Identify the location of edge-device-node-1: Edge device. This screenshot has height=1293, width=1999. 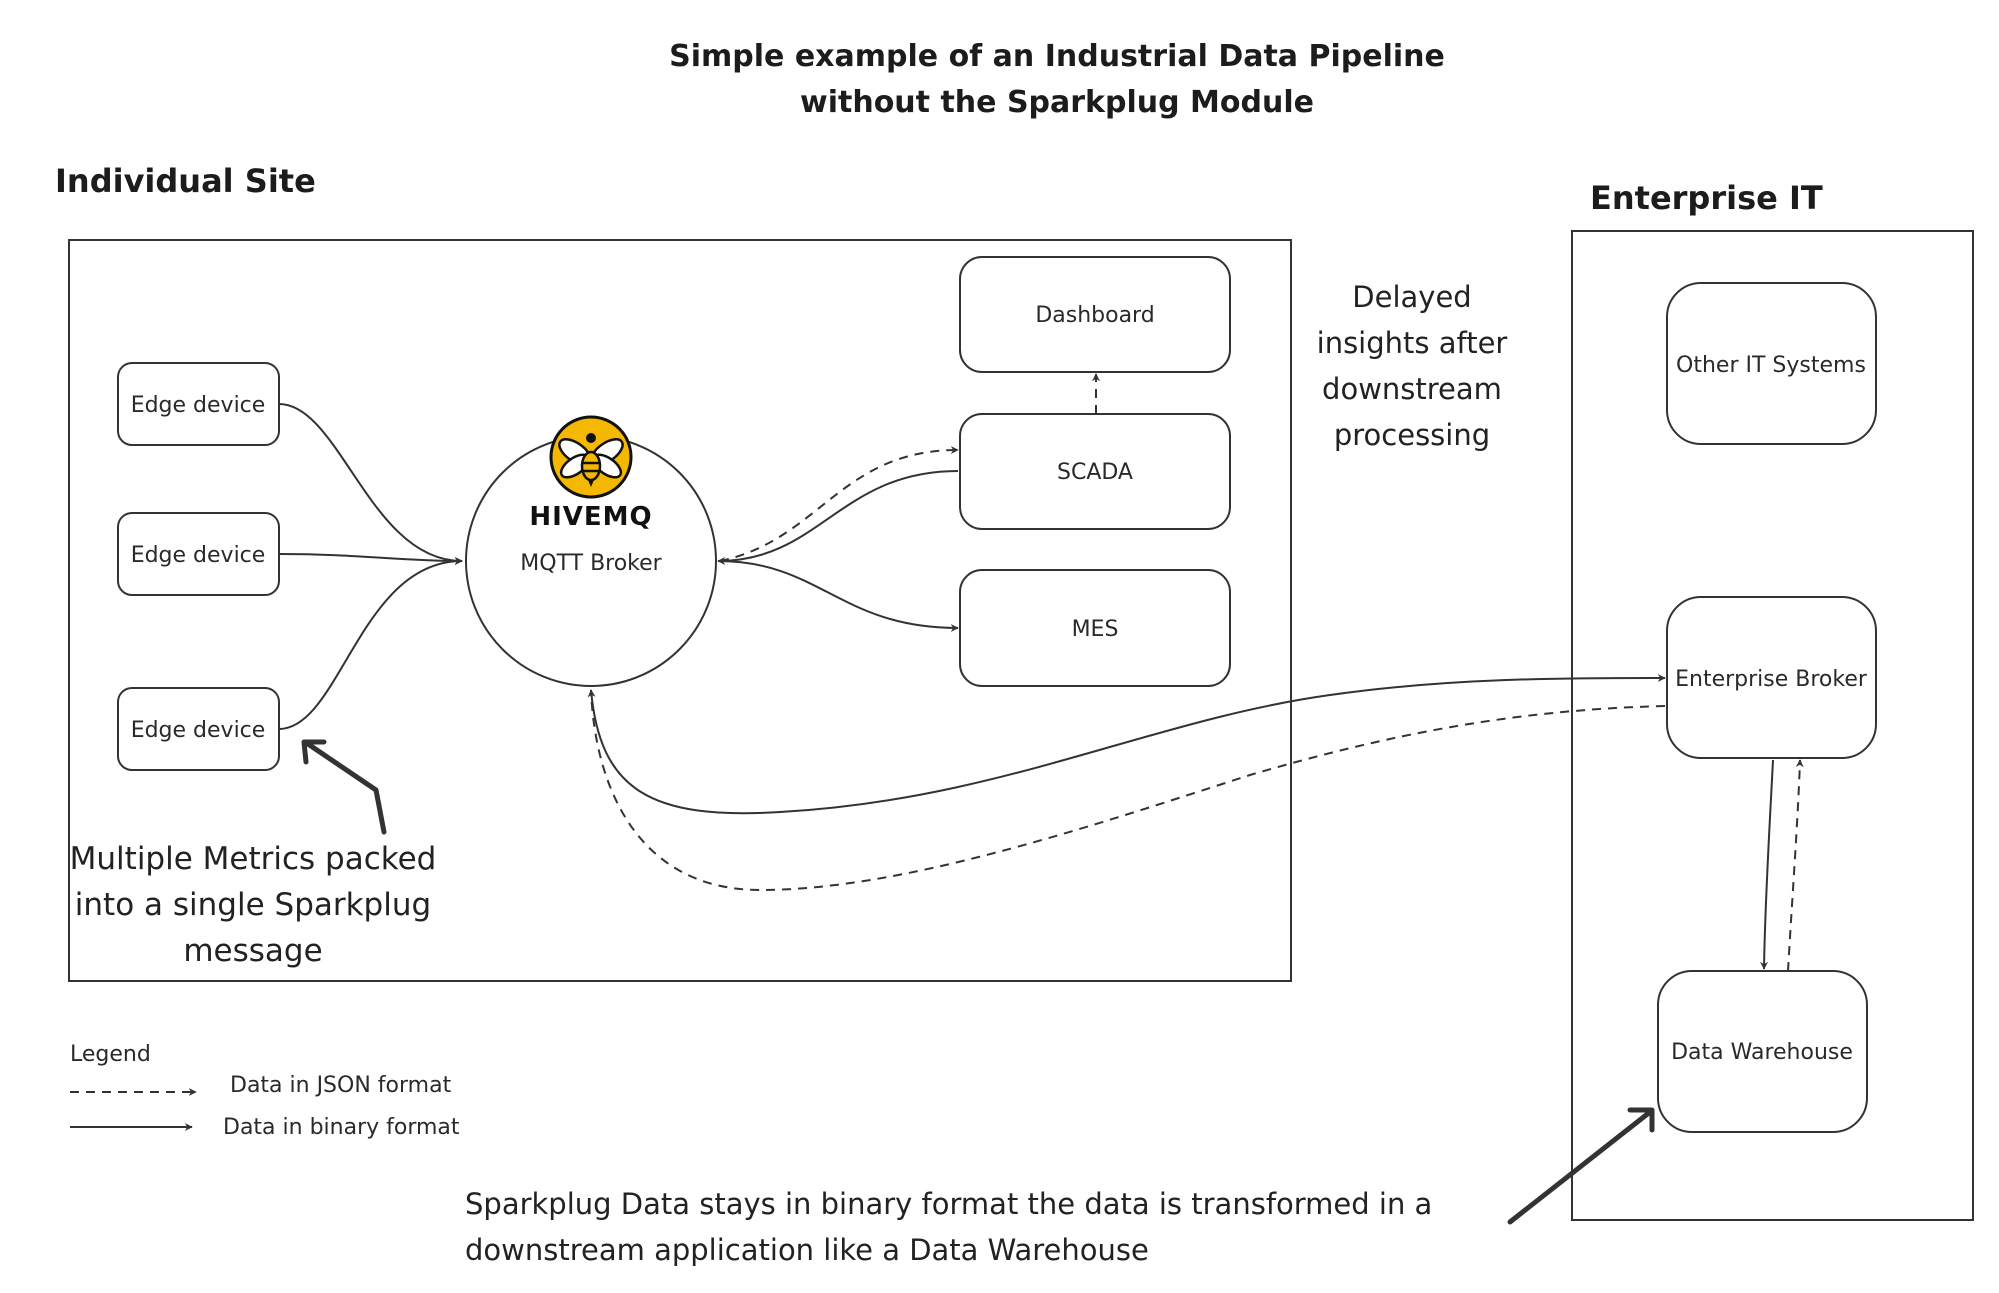
(198, 404).